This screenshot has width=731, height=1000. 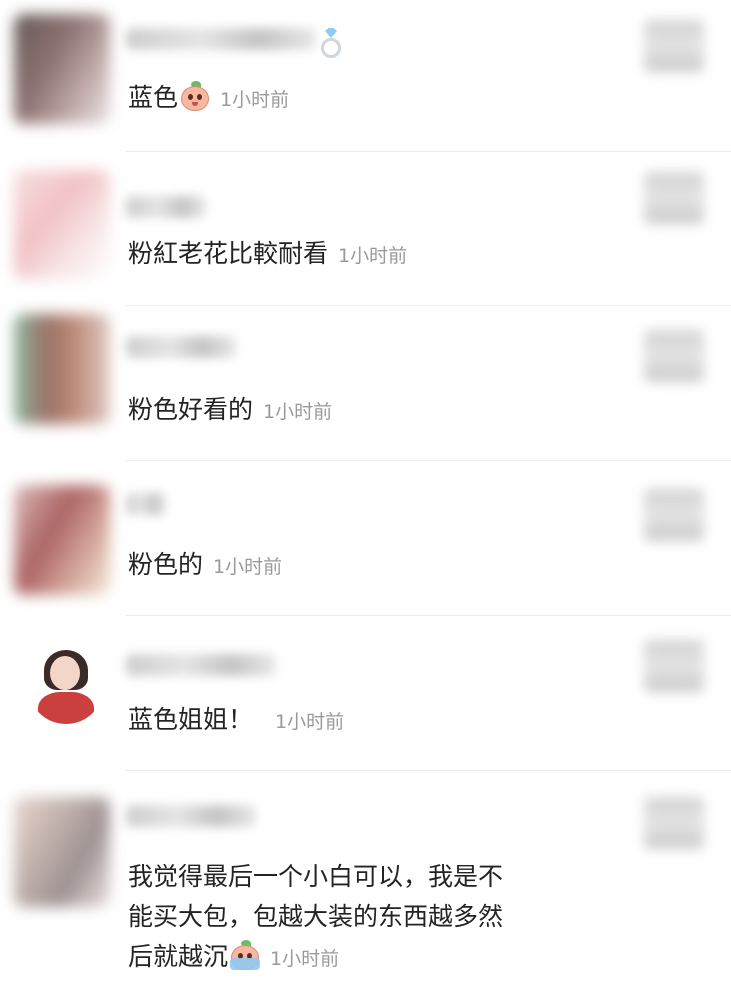 I want to click on comment-text: 蓝色, so click(x=153, y=97).